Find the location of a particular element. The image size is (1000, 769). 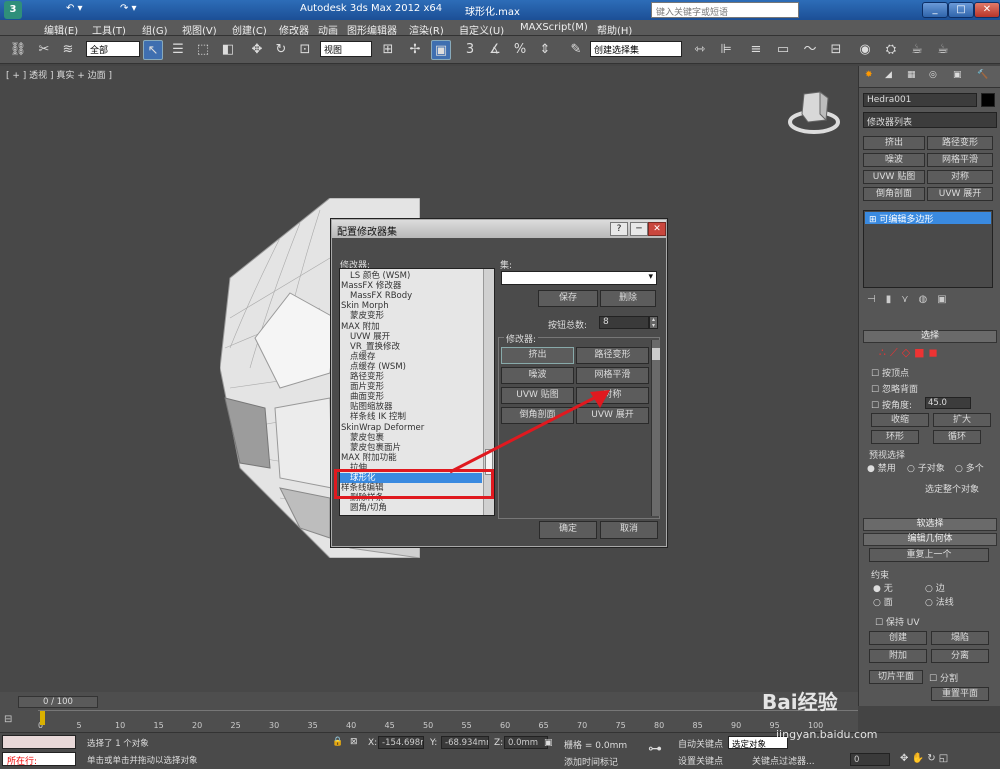

modifier-stack: ⊞ 可编辑多边形 is located at coordinates (928, 249).